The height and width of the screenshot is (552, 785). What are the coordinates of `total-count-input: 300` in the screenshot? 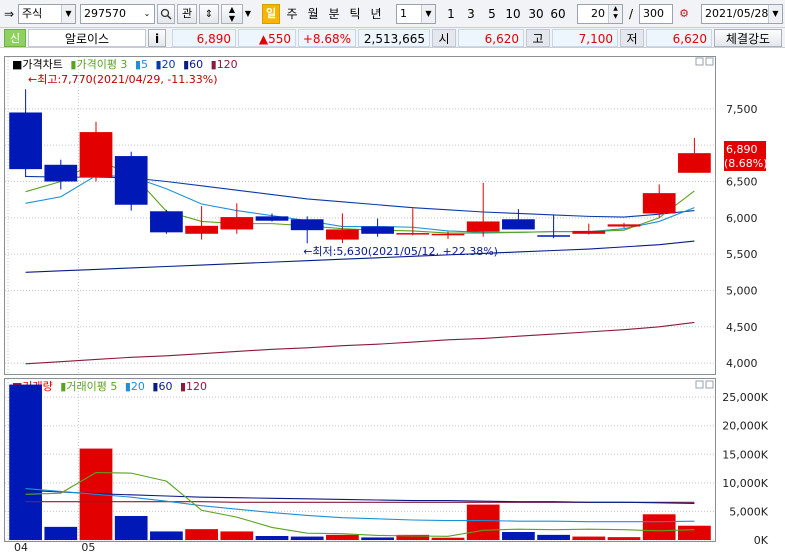 It's located at (656, 14).